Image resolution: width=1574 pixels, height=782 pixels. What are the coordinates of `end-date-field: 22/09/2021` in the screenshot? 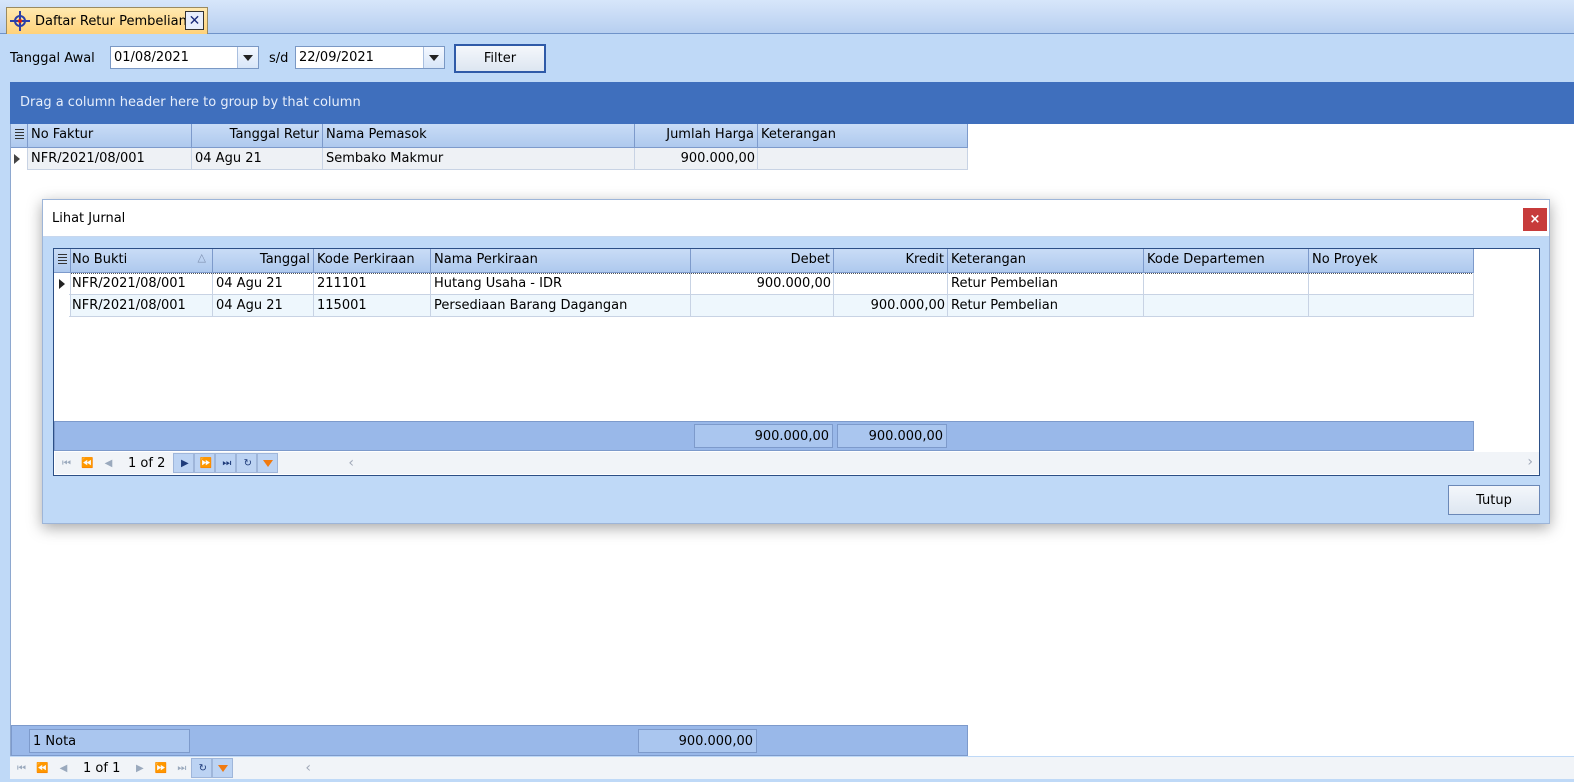 It's located at (370, 57).